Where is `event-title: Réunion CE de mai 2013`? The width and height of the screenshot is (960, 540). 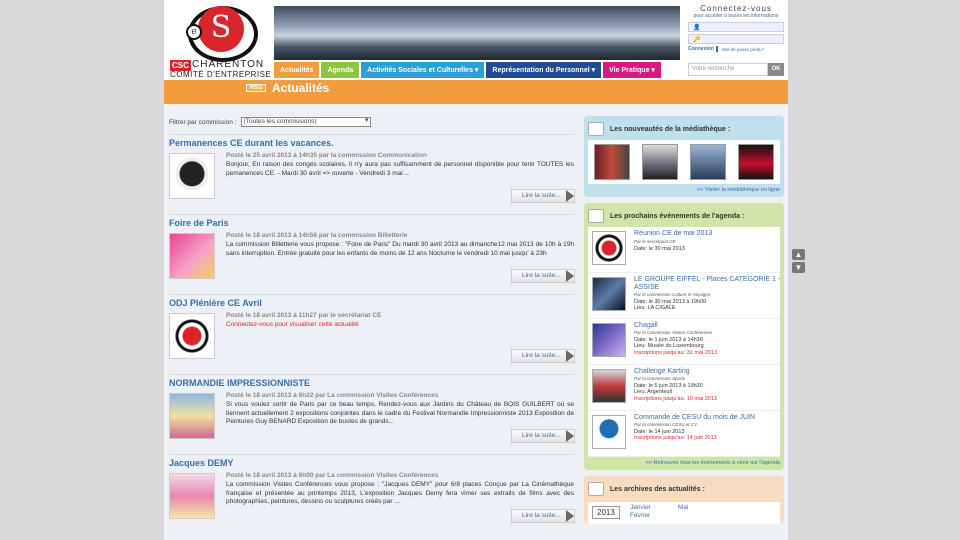 event-title: Réunion CE de mai 2013 is located at coordinates (708, 234).